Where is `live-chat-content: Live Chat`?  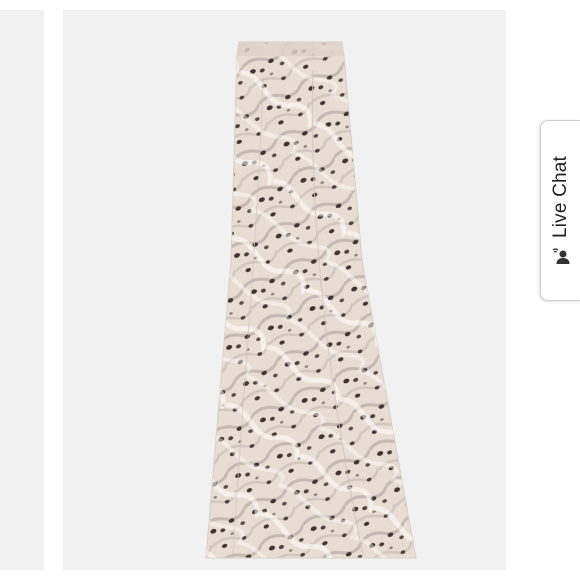
live-chat-content: Live Chat is located at coordinates (561, 210).